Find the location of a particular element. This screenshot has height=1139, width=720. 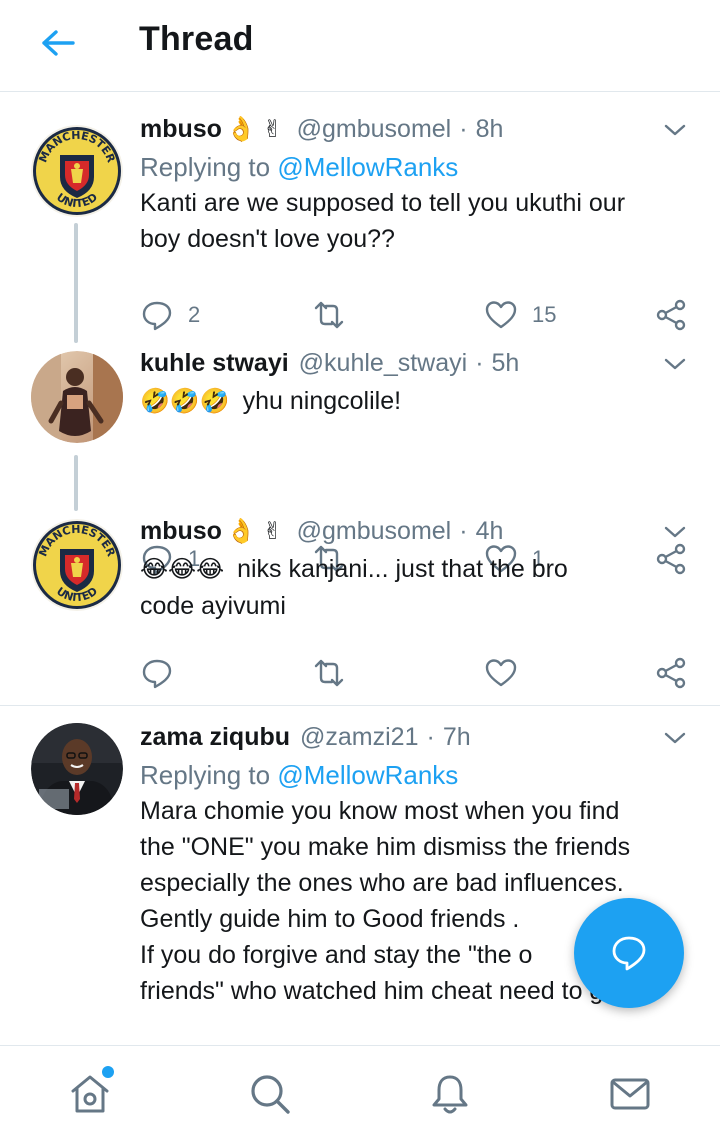

like-button: 15 is located at coordinates (520, 315).